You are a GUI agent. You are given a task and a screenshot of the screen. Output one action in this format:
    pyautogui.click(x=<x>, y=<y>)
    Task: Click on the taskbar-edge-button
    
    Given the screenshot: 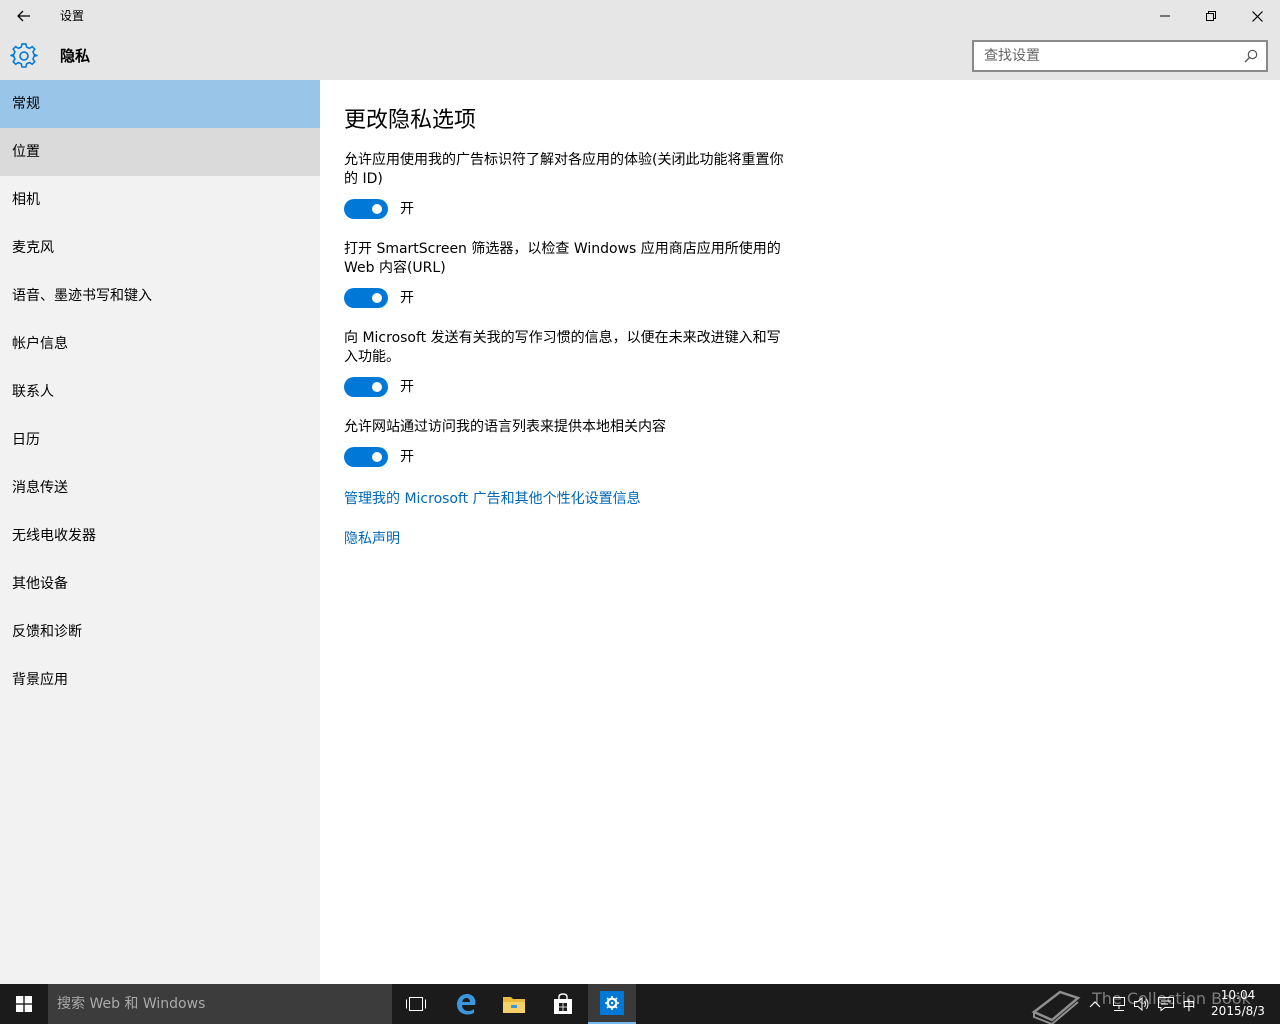 What is the action you would take?
    pyautogui.click(x=466, y=1004)
    